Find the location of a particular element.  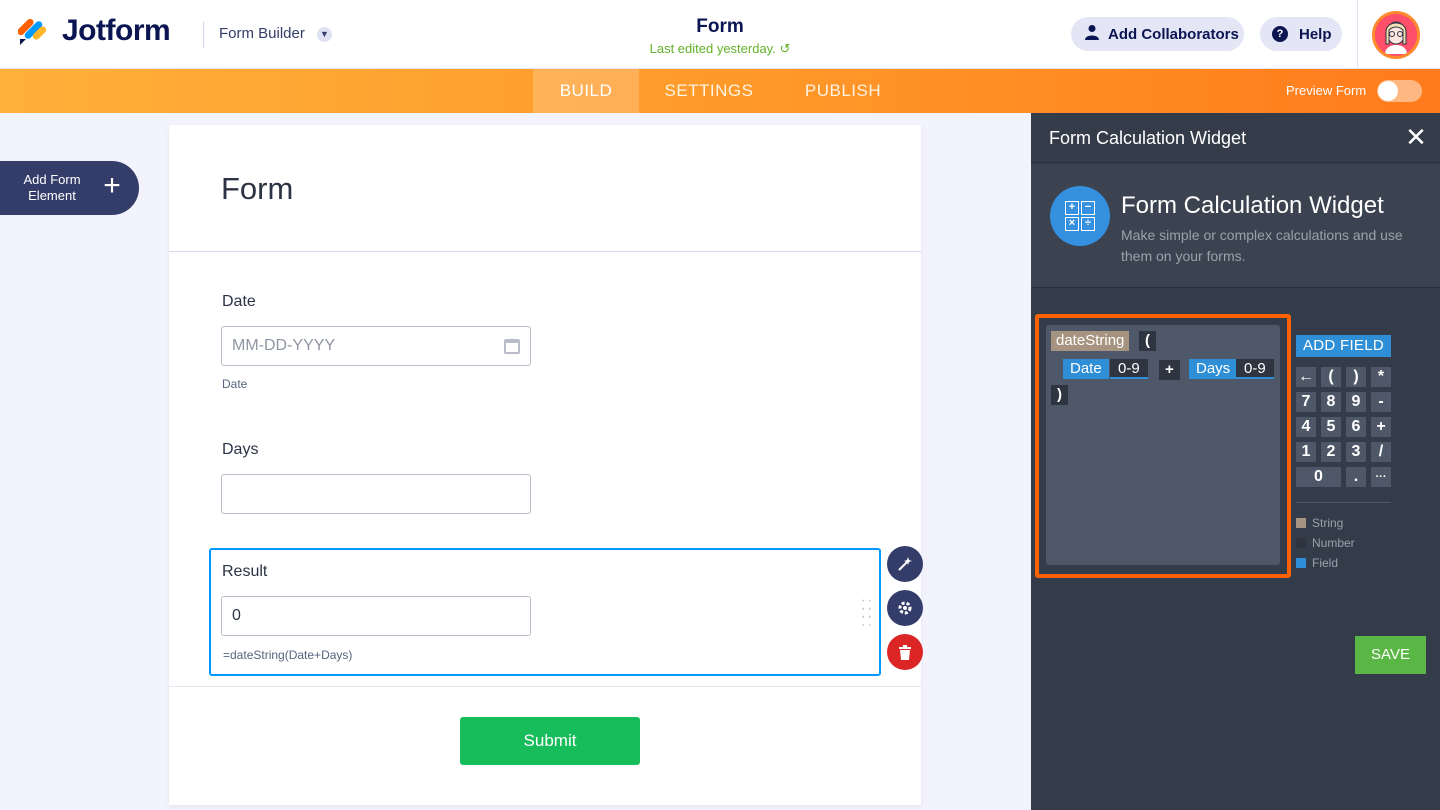

key-multiply: * is located at coordinates (1381, 377).